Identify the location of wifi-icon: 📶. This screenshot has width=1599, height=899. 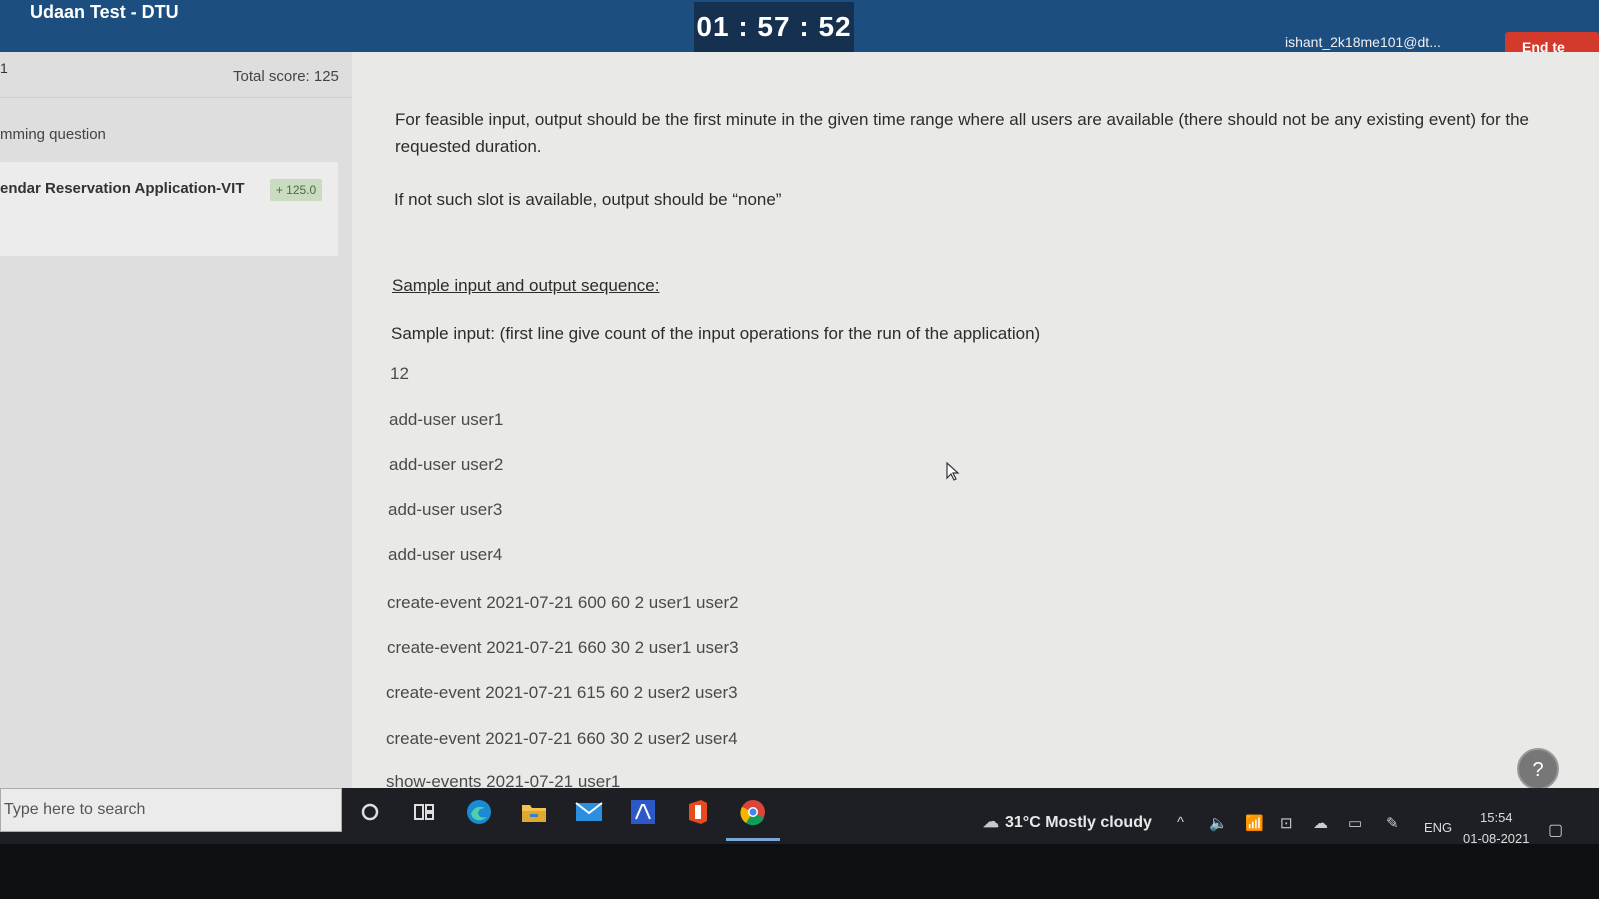
(1254, 823).